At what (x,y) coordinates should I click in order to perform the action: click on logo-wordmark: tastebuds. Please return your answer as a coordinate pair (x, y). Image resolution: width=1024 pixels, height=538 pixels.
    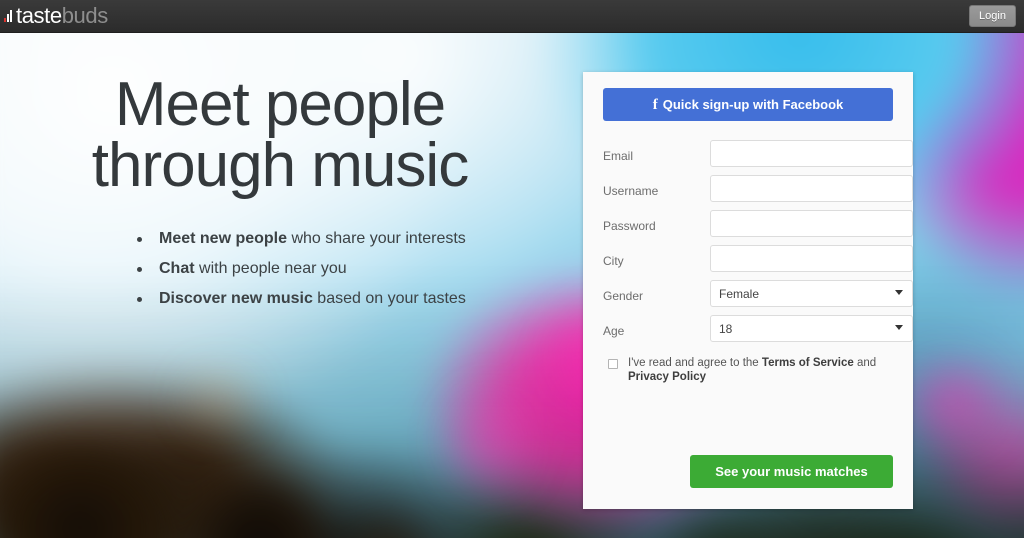
    Looking at the image, I should click on (62, 16).